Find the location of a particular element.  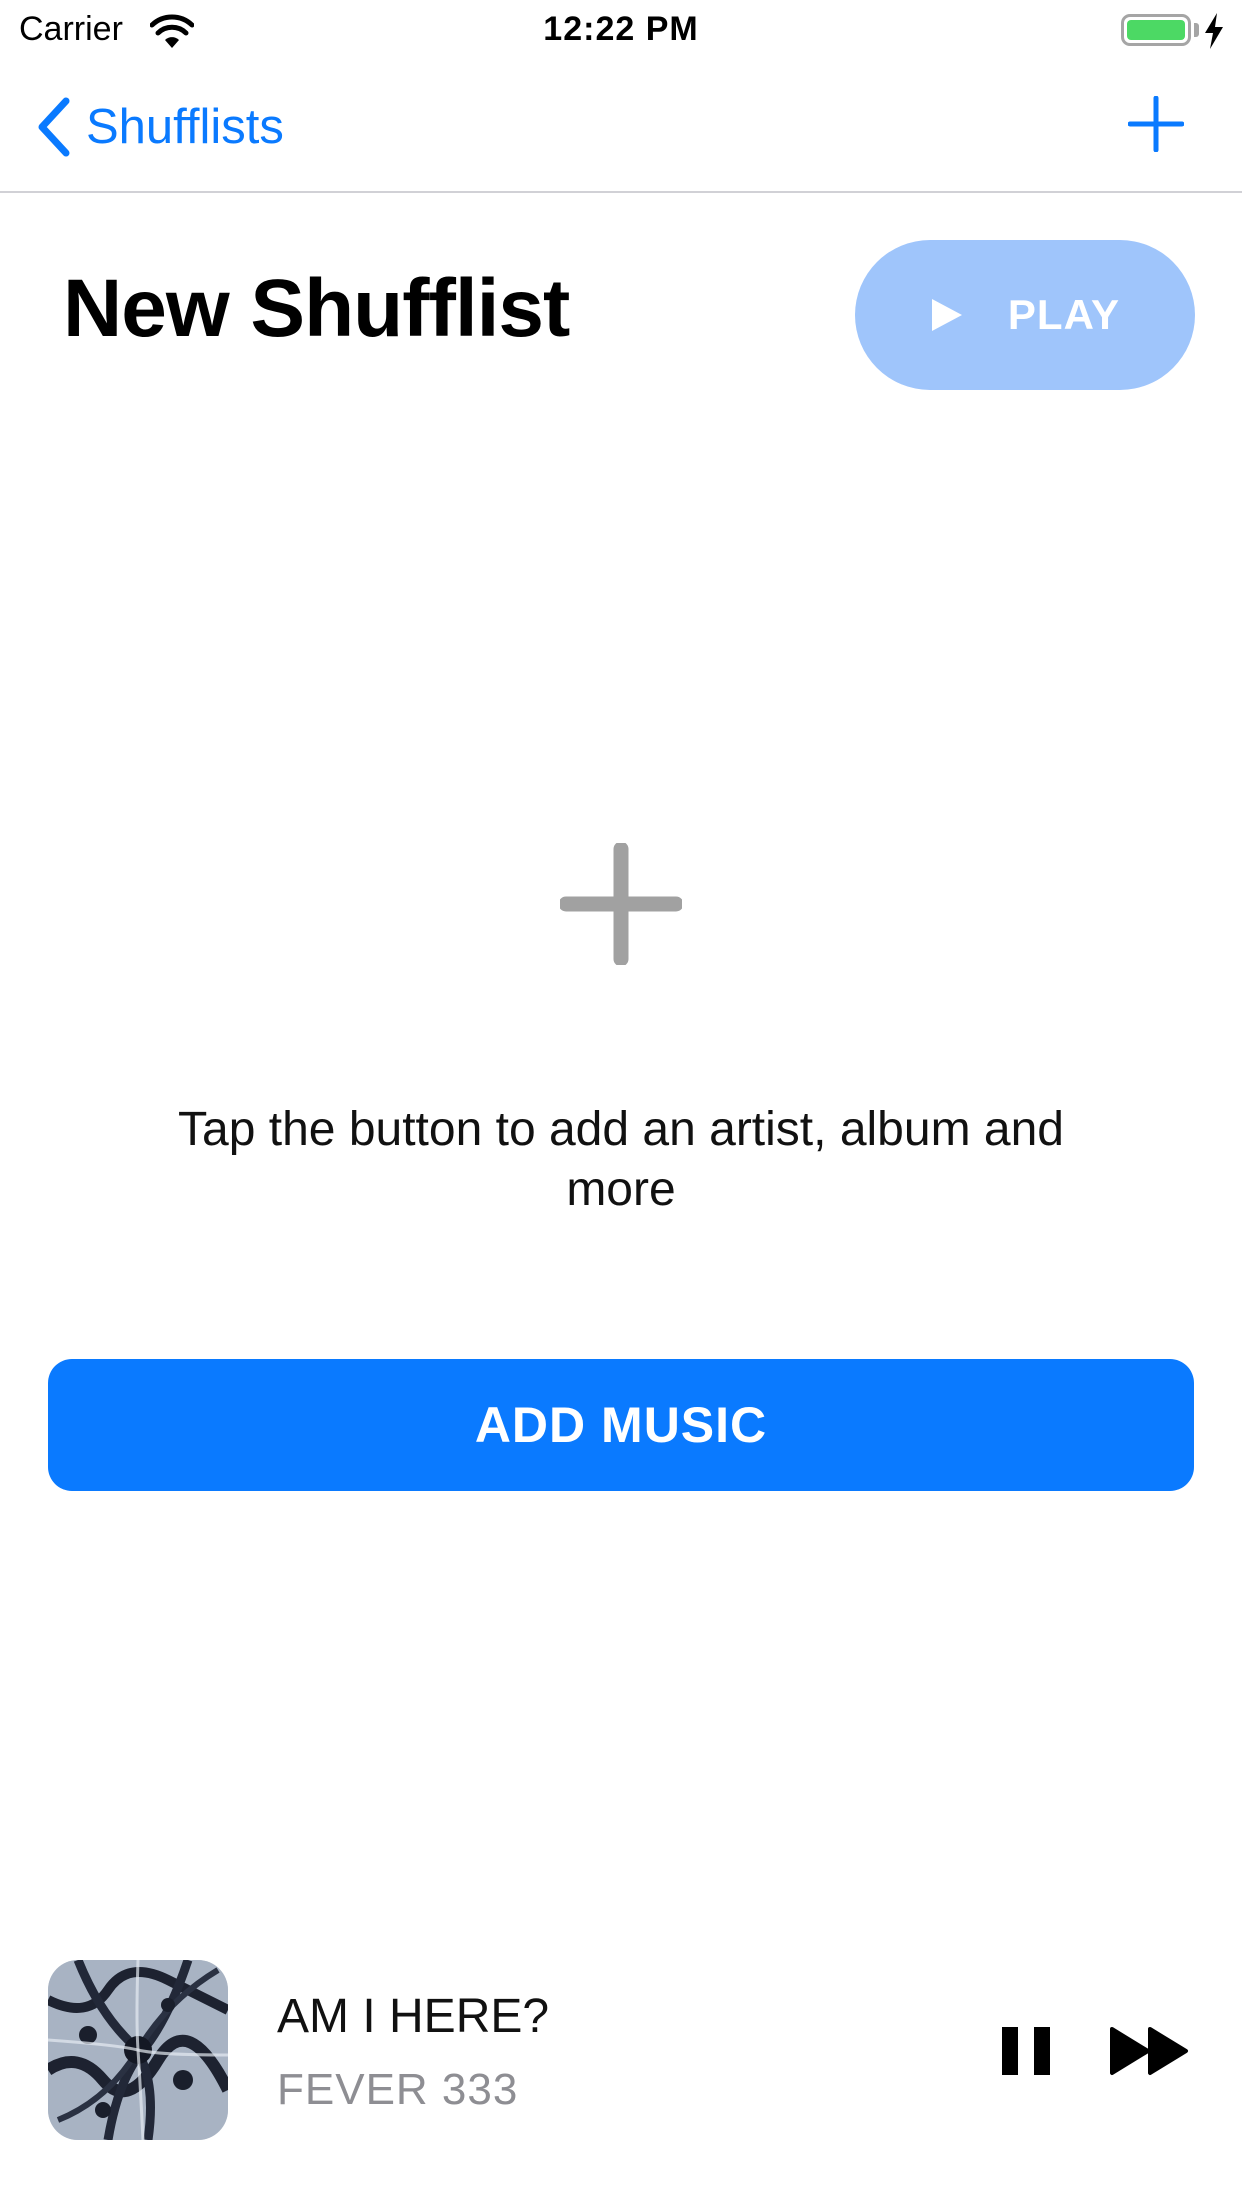

add-music-label: ADD MUSIC is located at coordinates (621, 1425).